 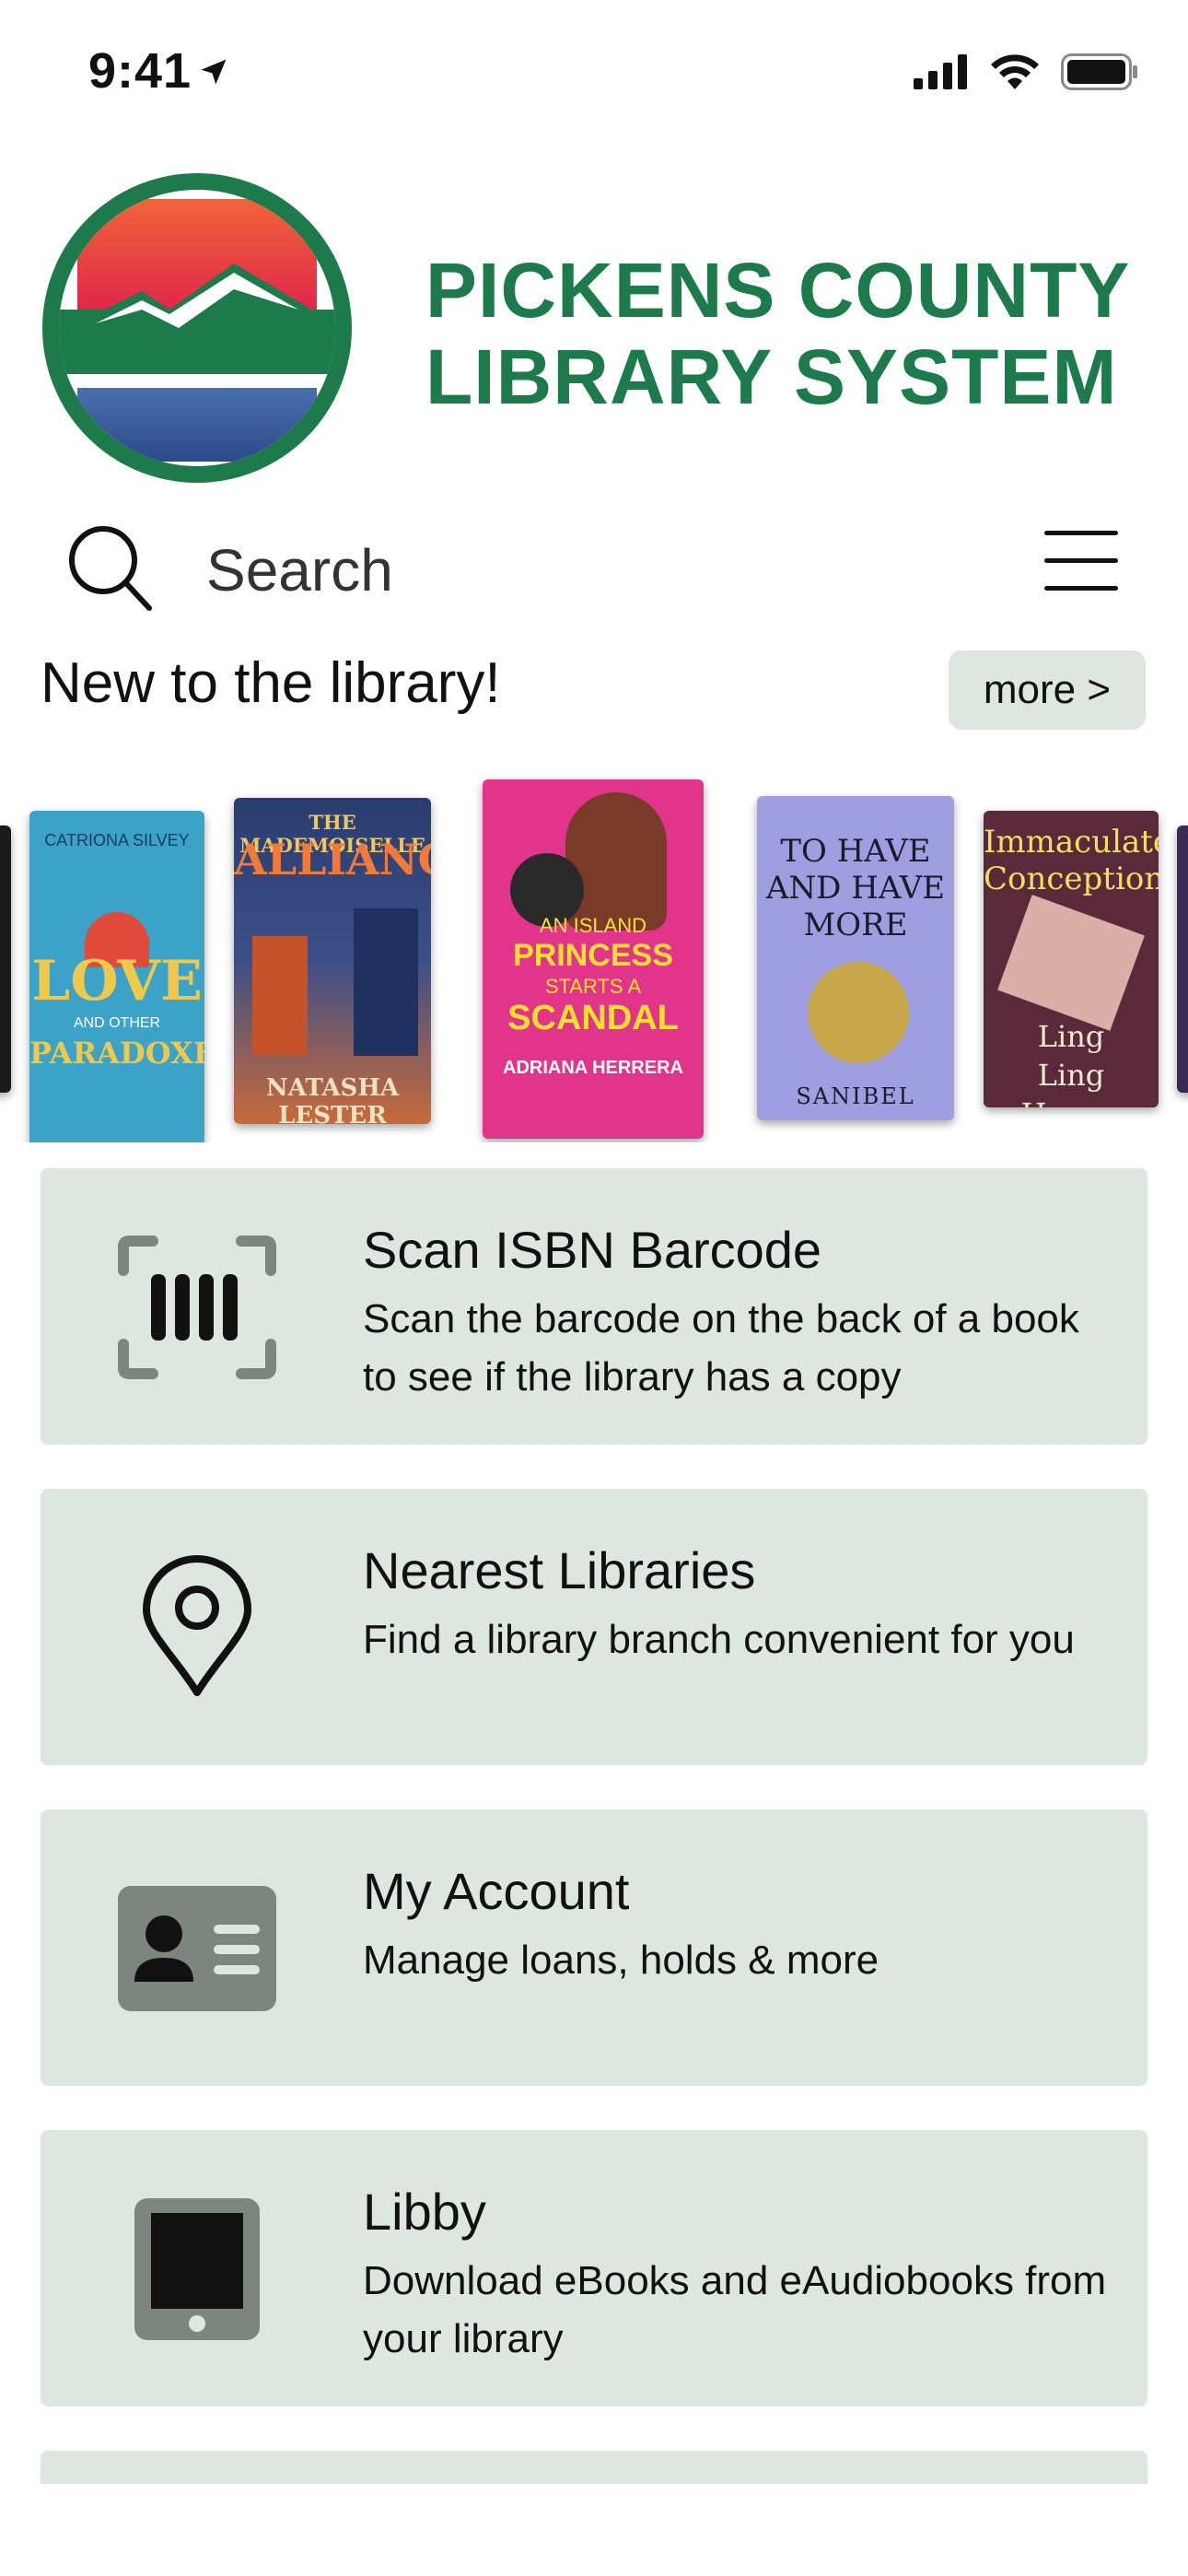 I want to click on brand-name: PICKENS COUNTY LIBRARY SYSTEM, so click(x=777, y=333).